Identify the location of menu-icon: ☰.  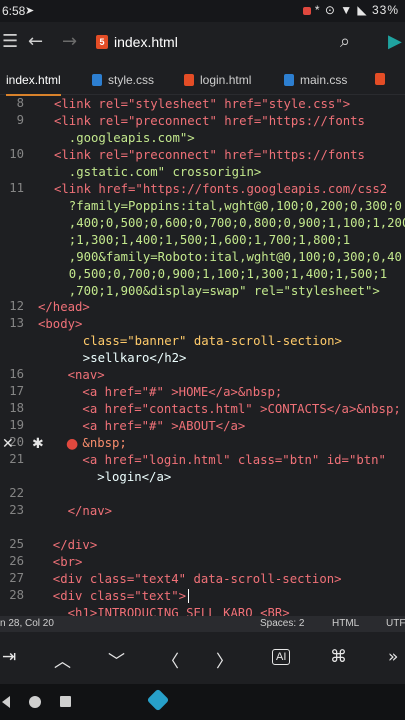
(10, 41).